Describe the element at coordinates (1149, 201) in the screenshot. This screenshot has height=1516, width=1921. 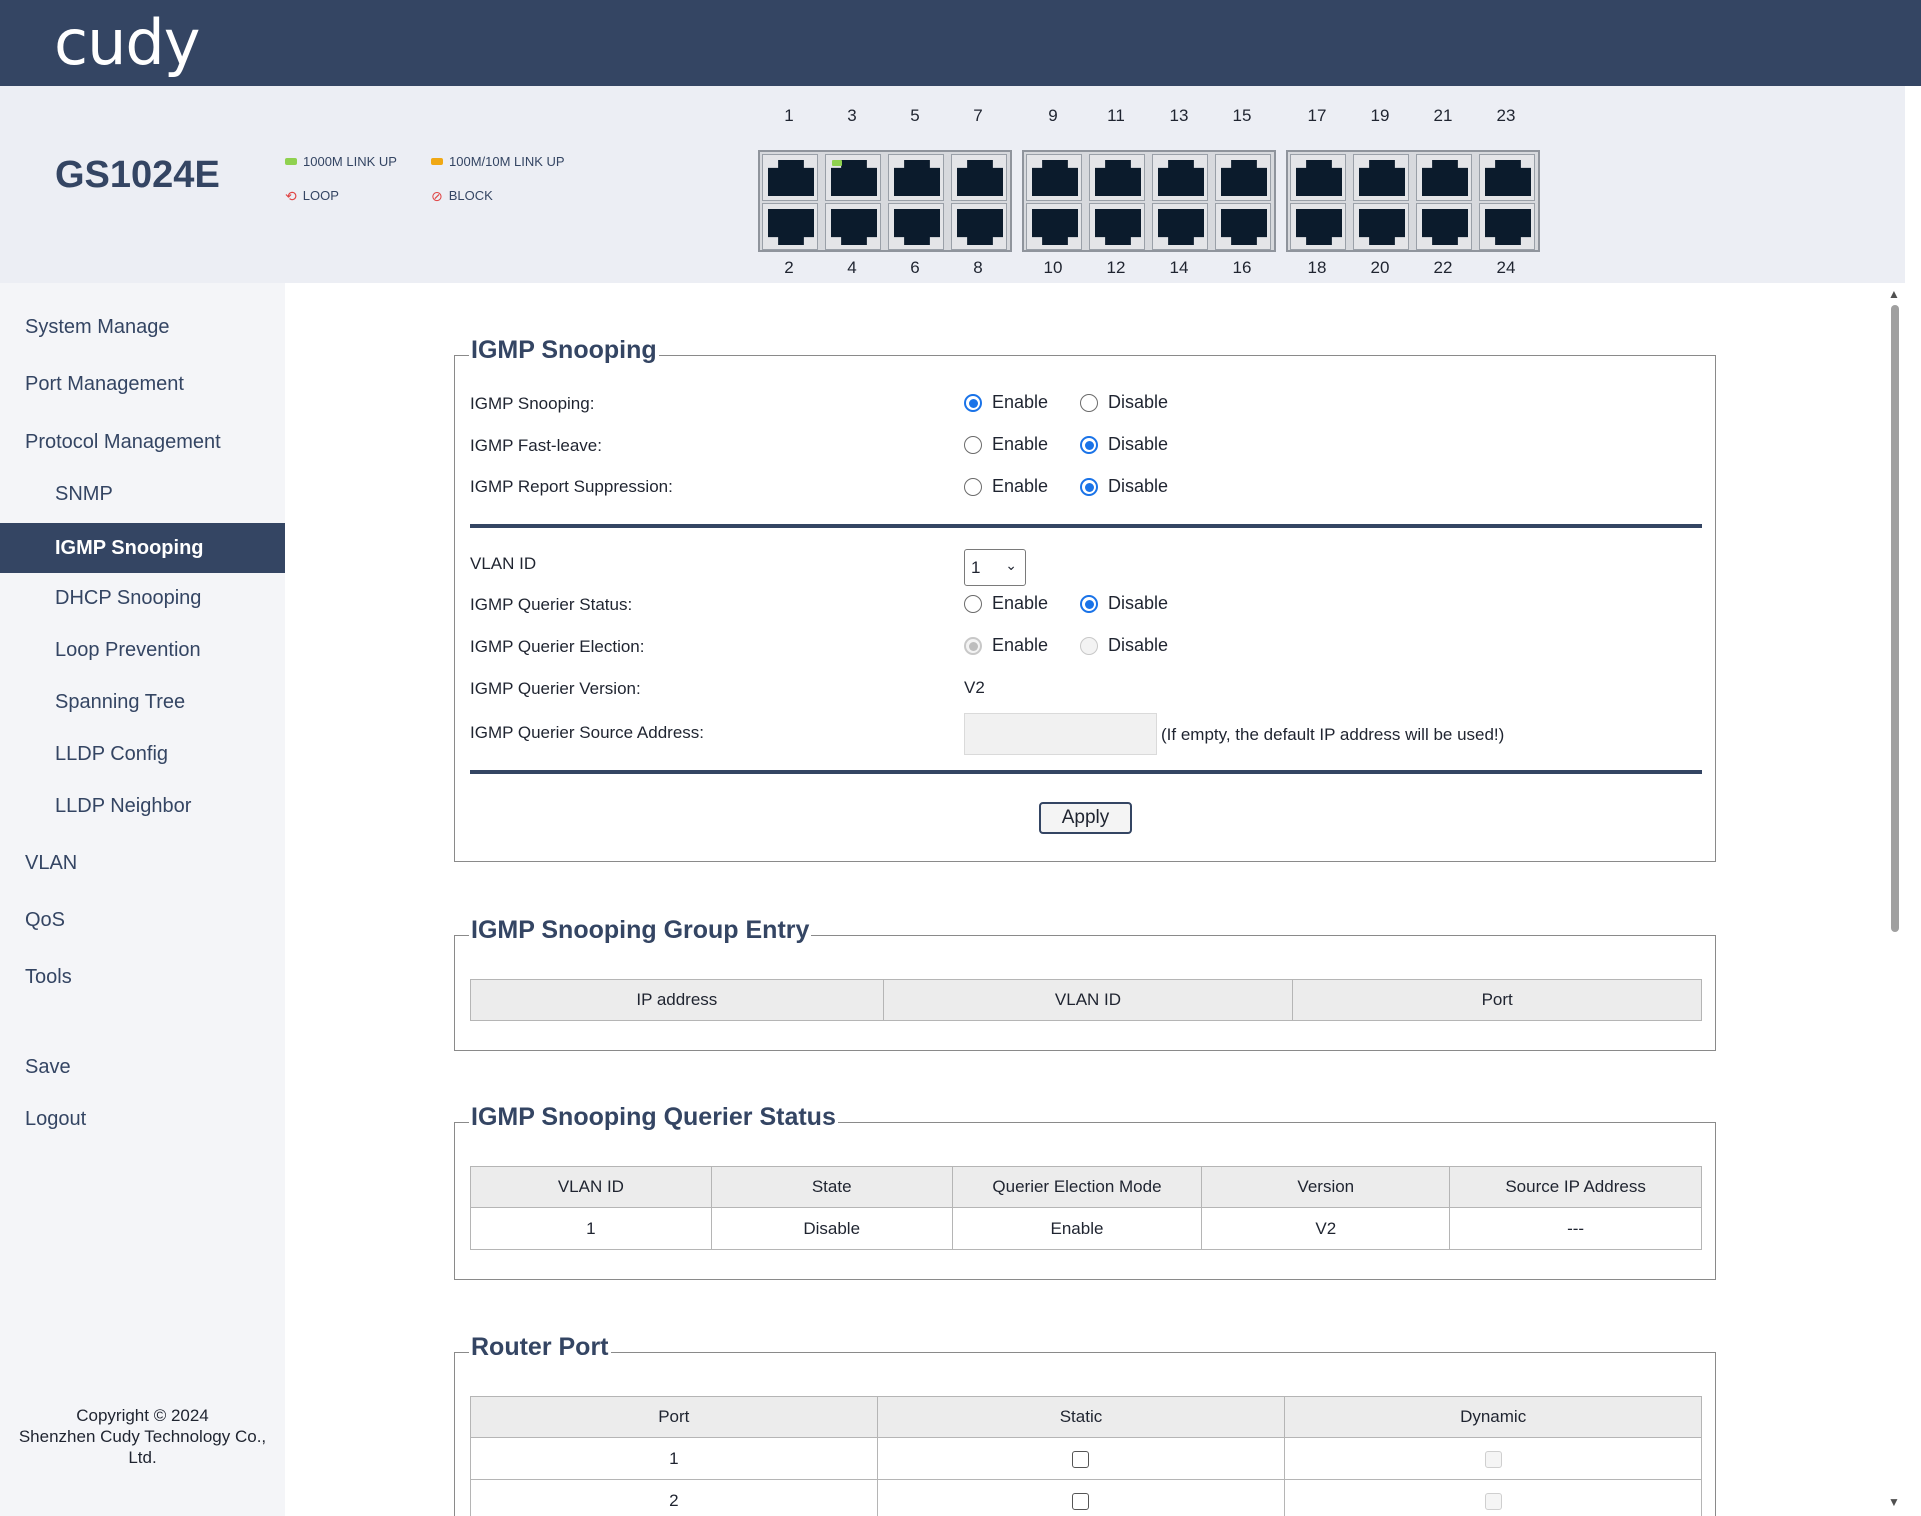
I see `port-group` at that location.